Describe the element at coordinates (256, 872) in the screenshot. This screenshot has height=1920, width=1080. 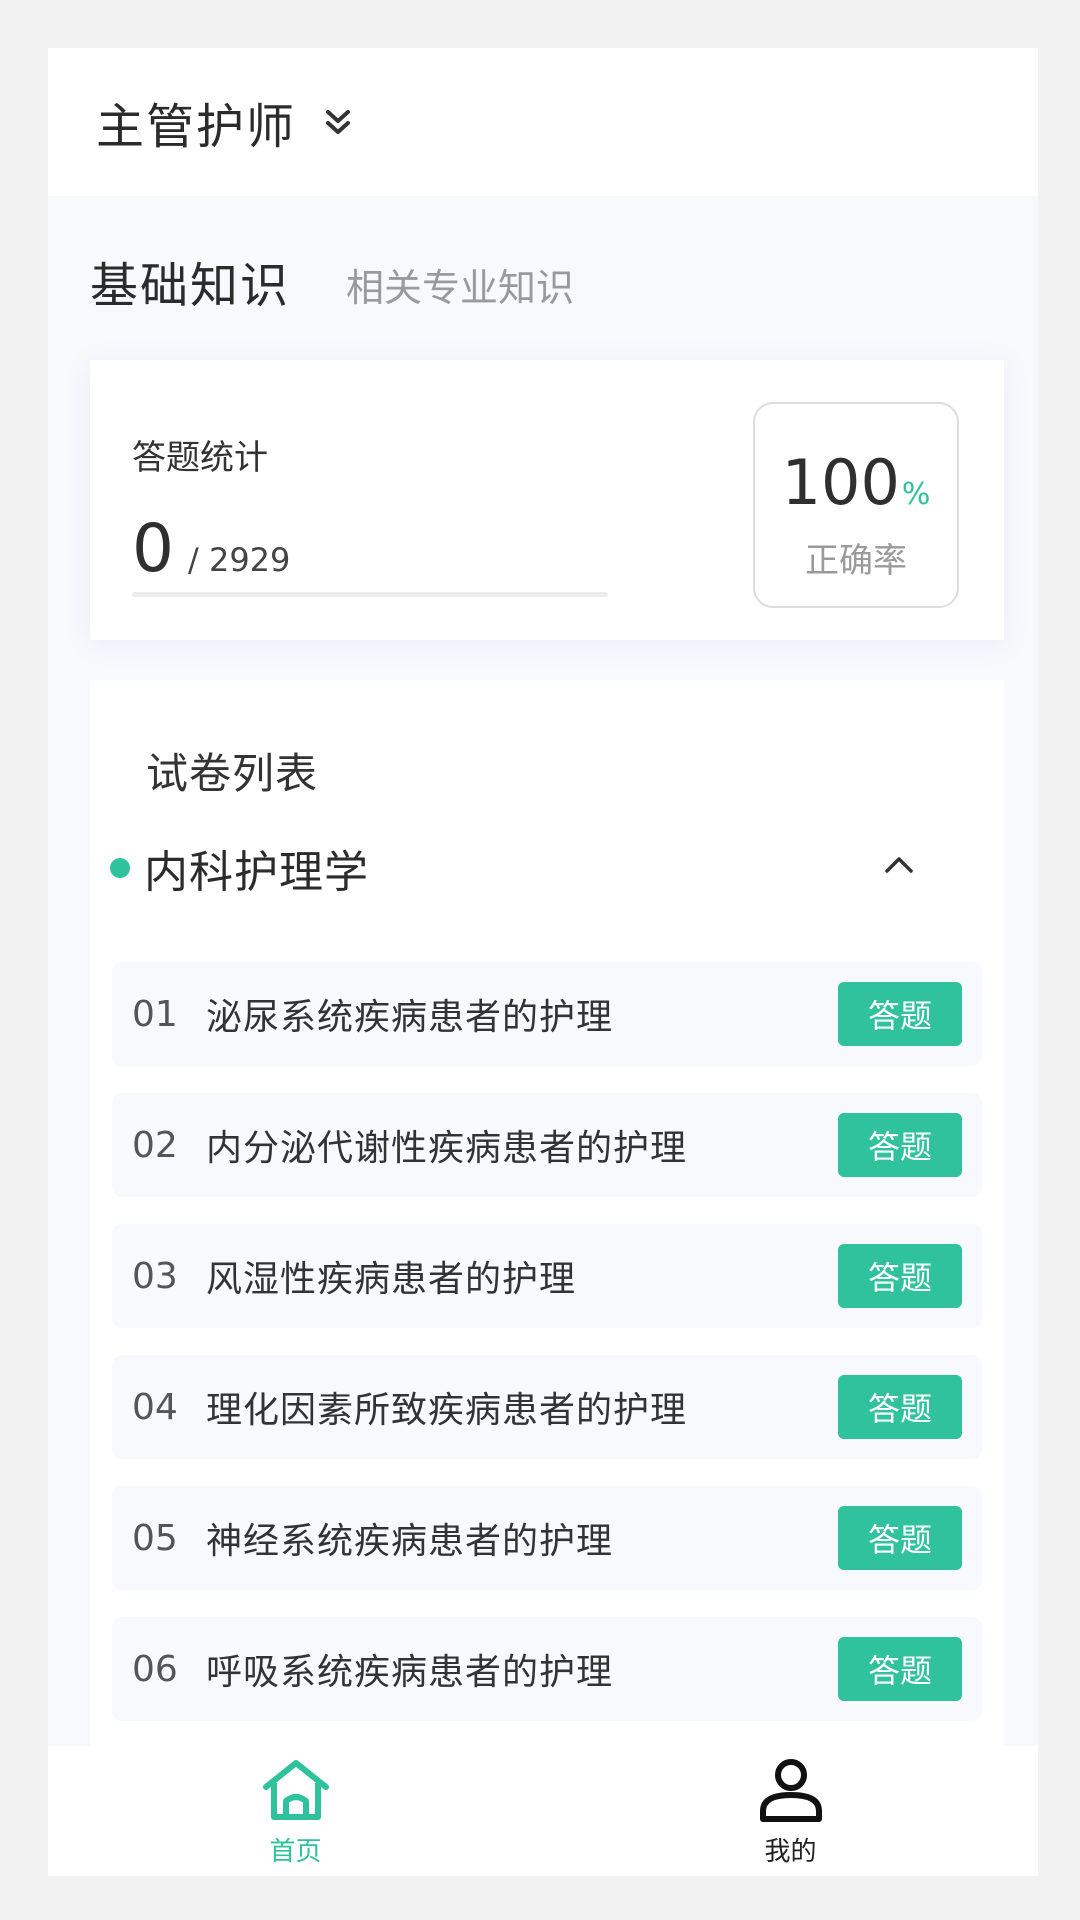
I see `category-title: 内科护理学` at that location.